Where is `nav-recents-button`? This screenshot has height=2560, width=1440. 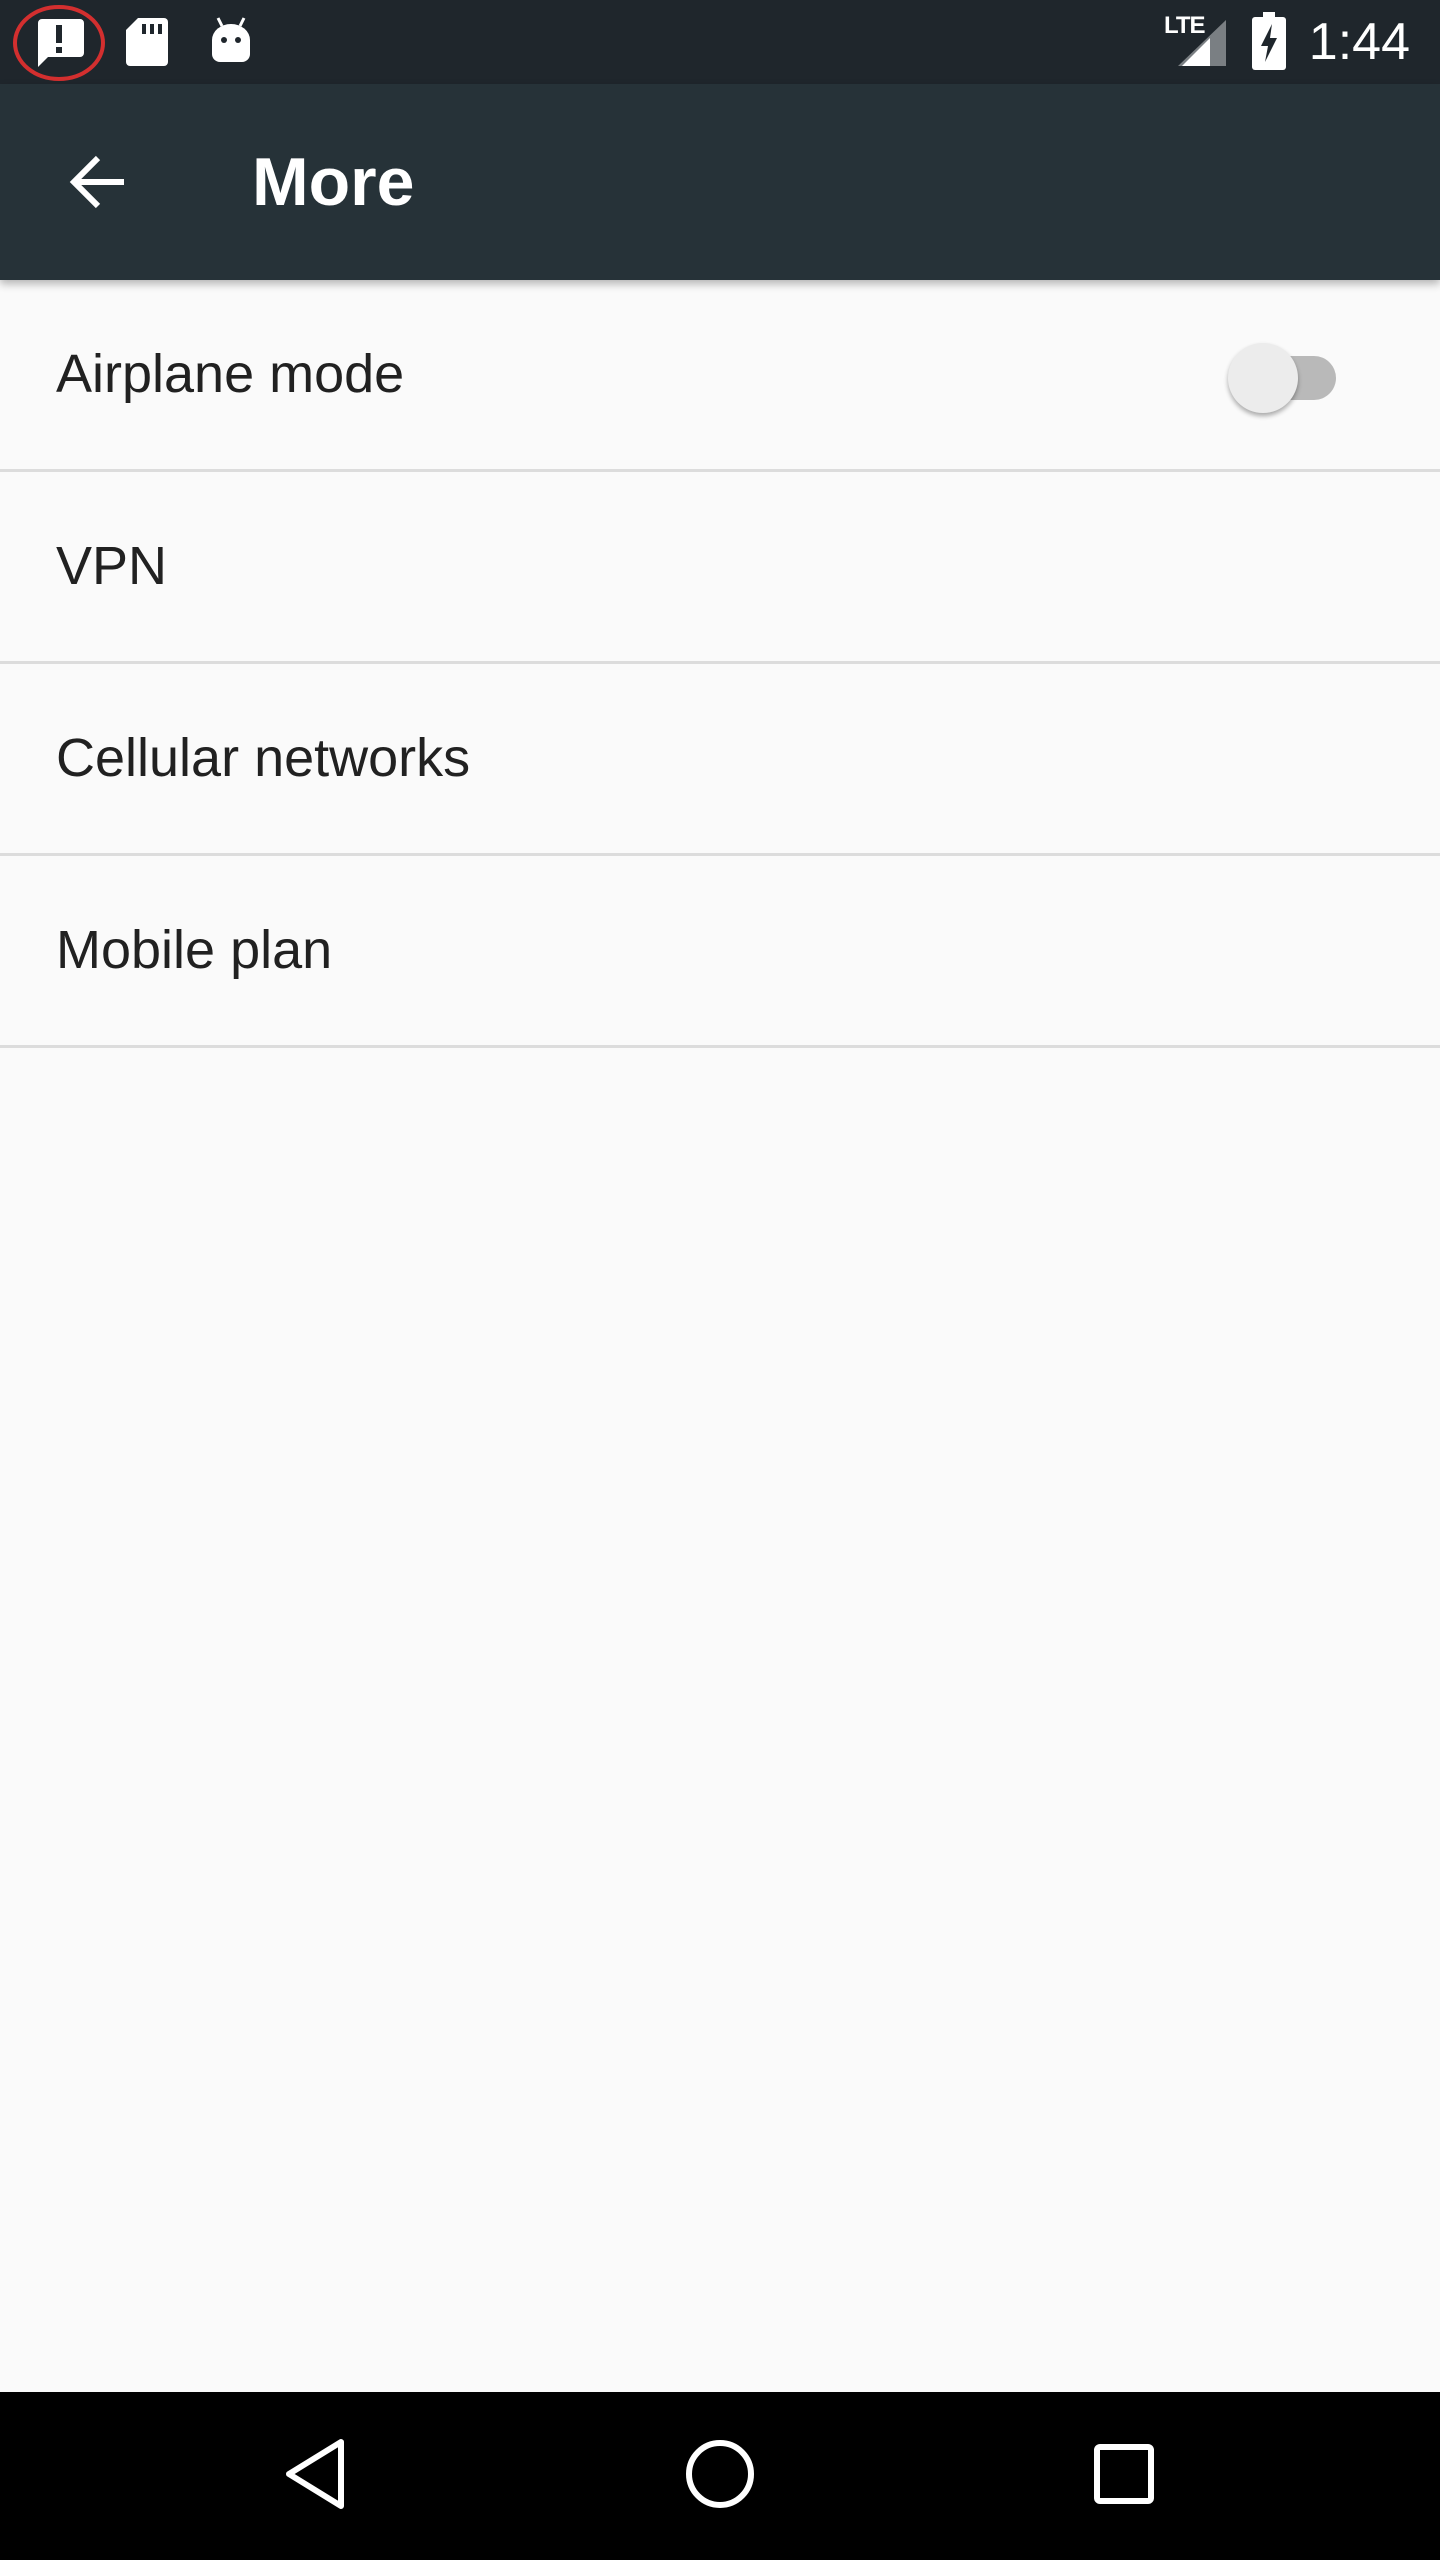
nav-recents-button is located at coordinates (1124, 2476).